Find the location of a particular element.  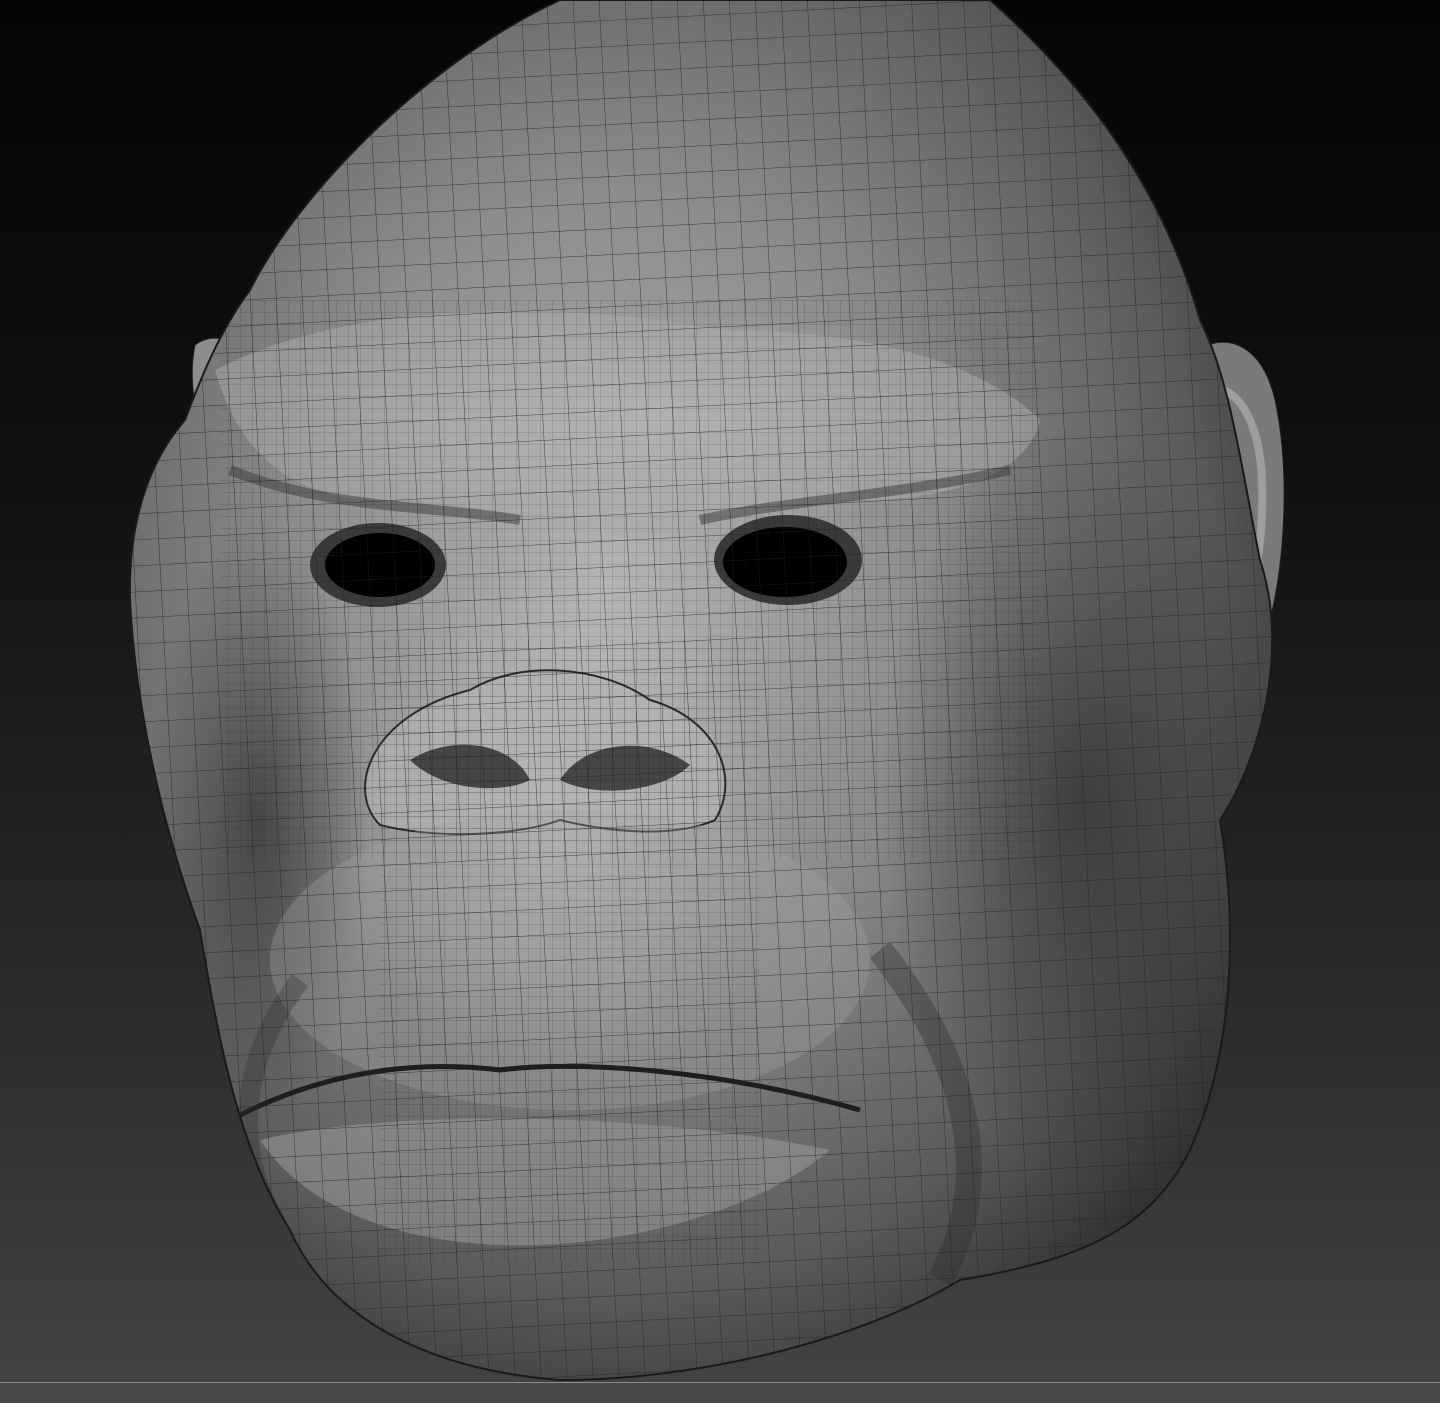

viewport-bottom-bar is located at coordinates (720, 1392).